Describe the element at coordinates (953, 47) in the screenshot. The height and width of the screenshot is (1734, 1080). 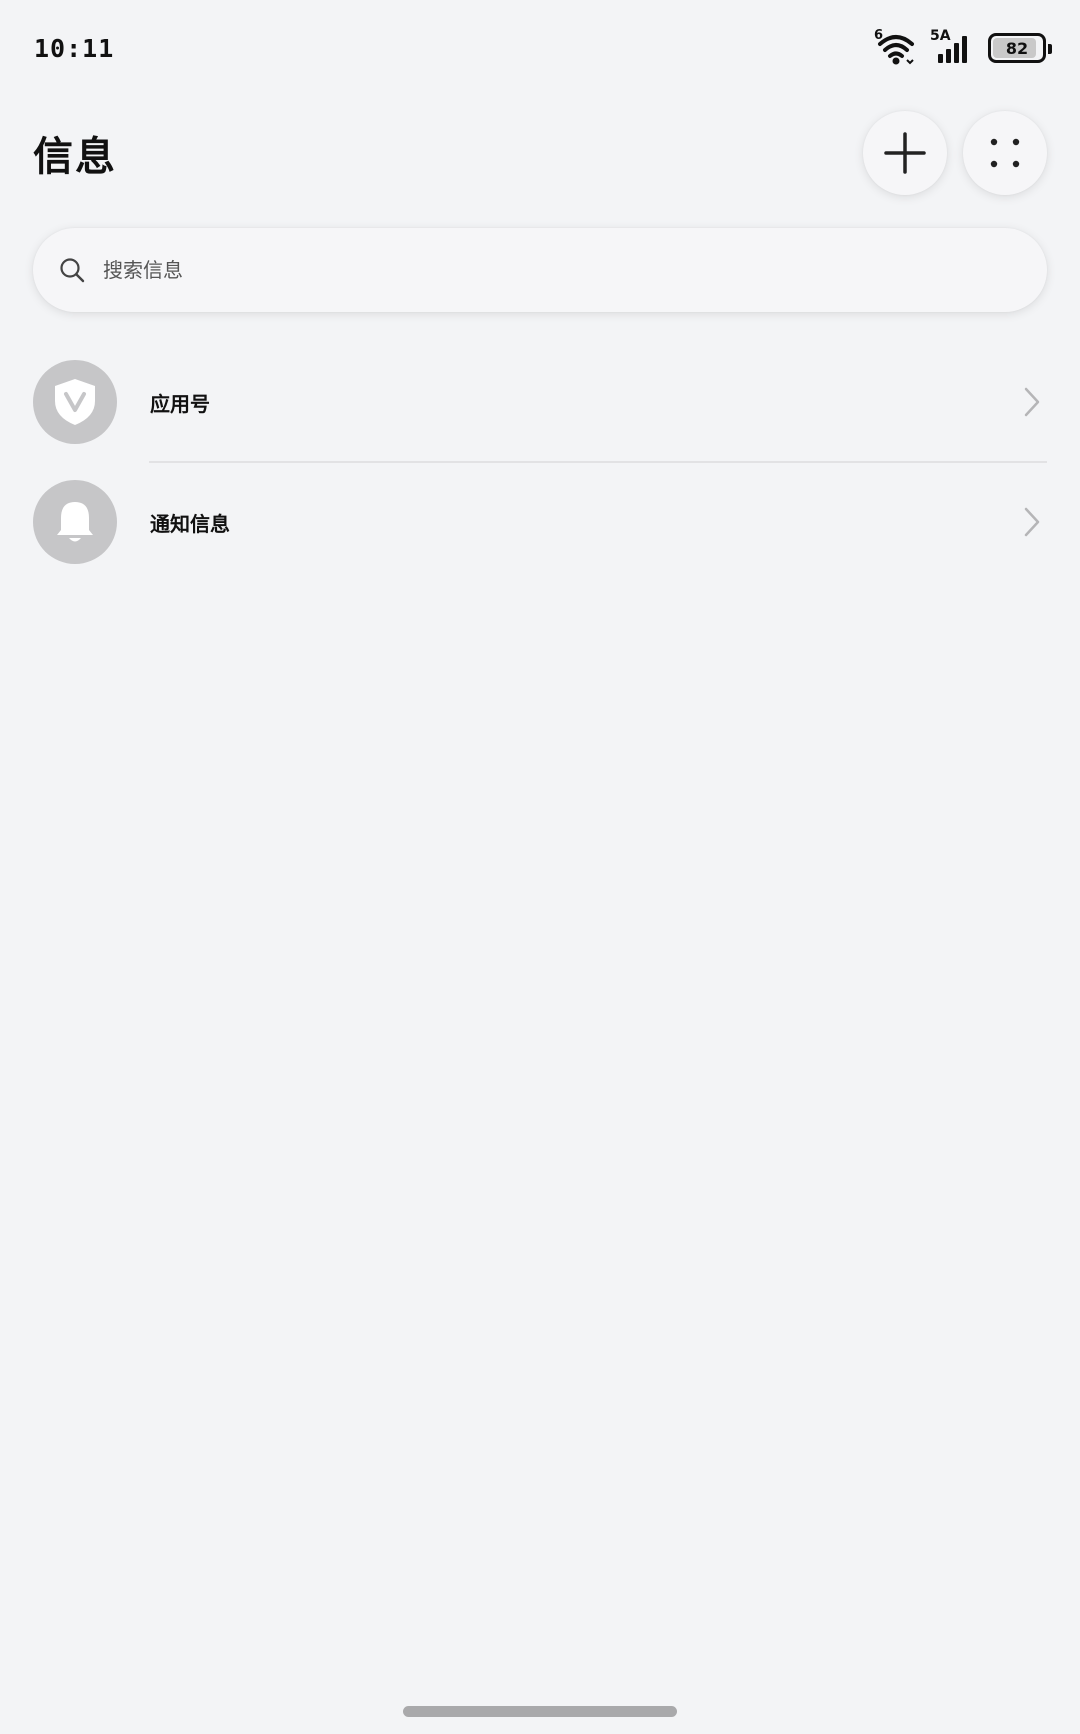
I see `signal-icon: 5A` at that location.